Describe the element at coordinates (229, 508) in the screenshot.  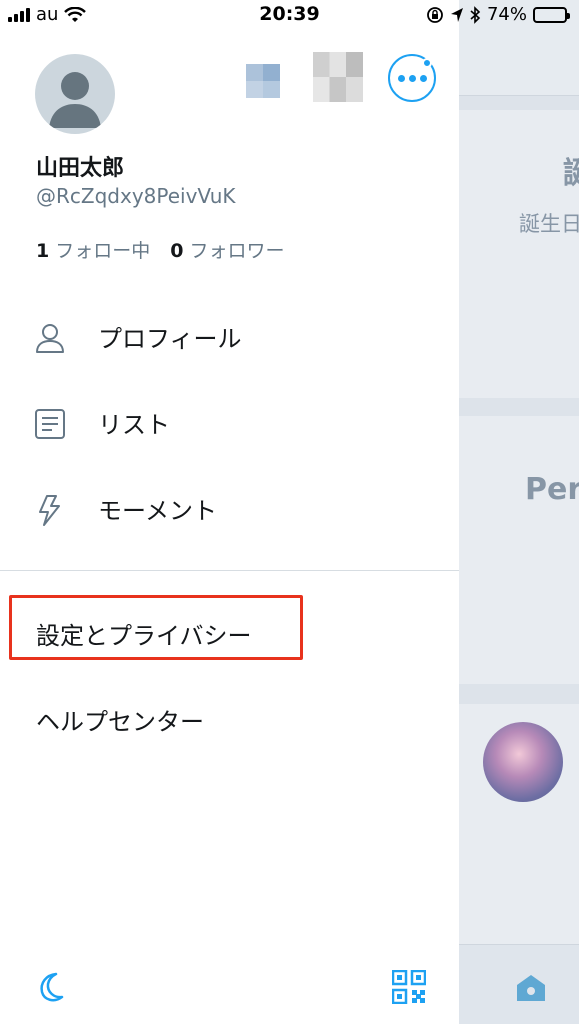
I see `menu-item-moments: モーメント` at that location.